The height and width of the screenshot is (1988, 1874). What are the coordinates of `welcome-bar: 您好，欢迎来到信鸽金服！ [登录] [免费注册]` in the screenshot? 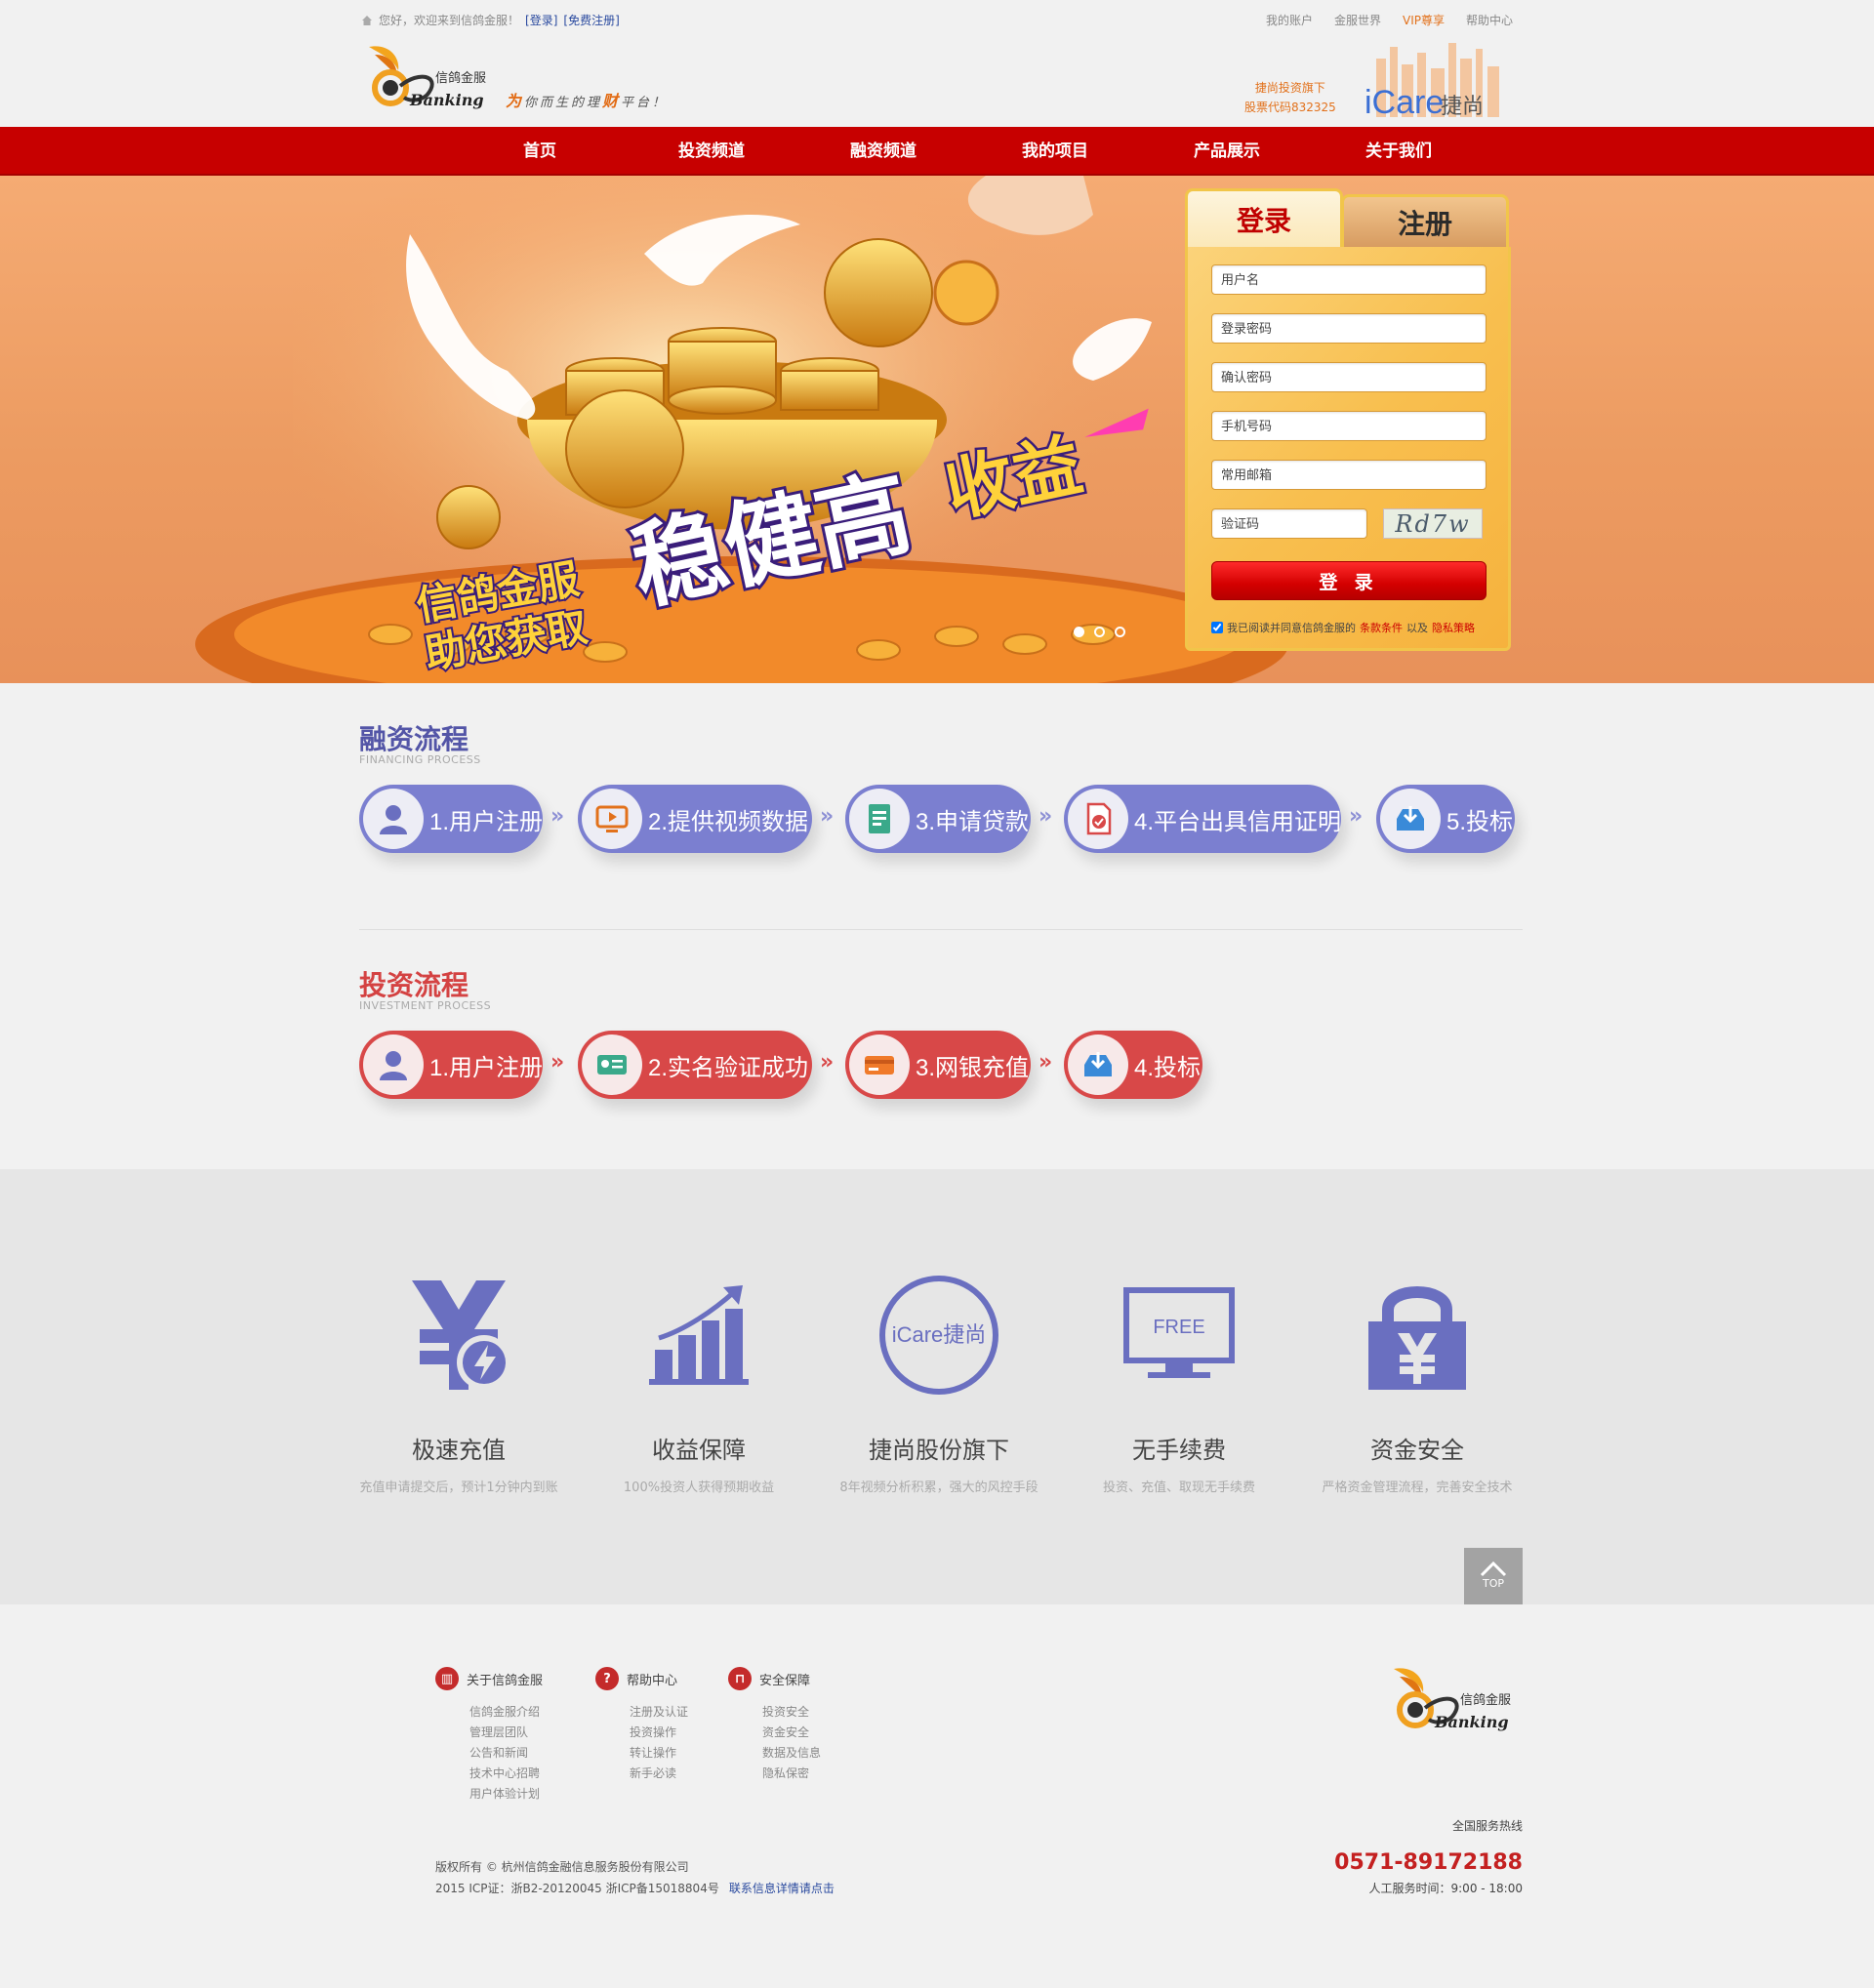 It's located at (490, 20).